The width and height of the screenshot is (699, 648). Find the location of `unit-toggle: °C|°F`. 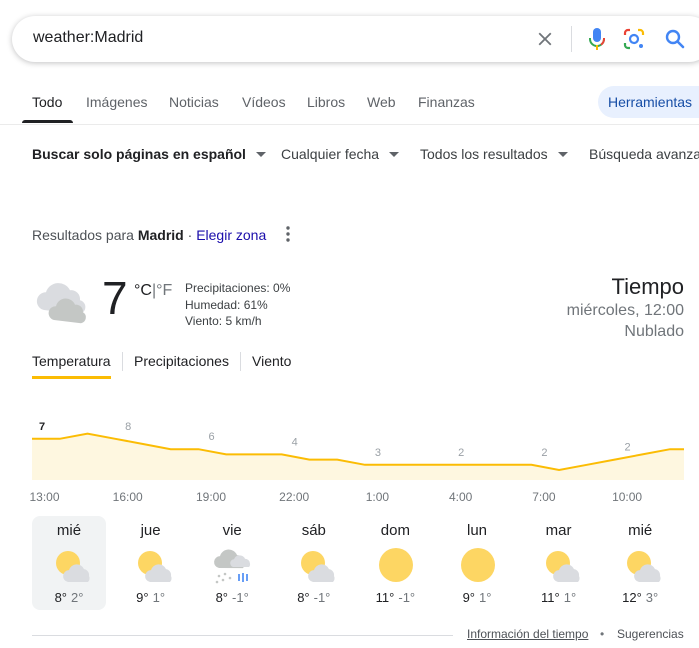

unit-toggle: °C|°F is located at coordinates (153, 291).